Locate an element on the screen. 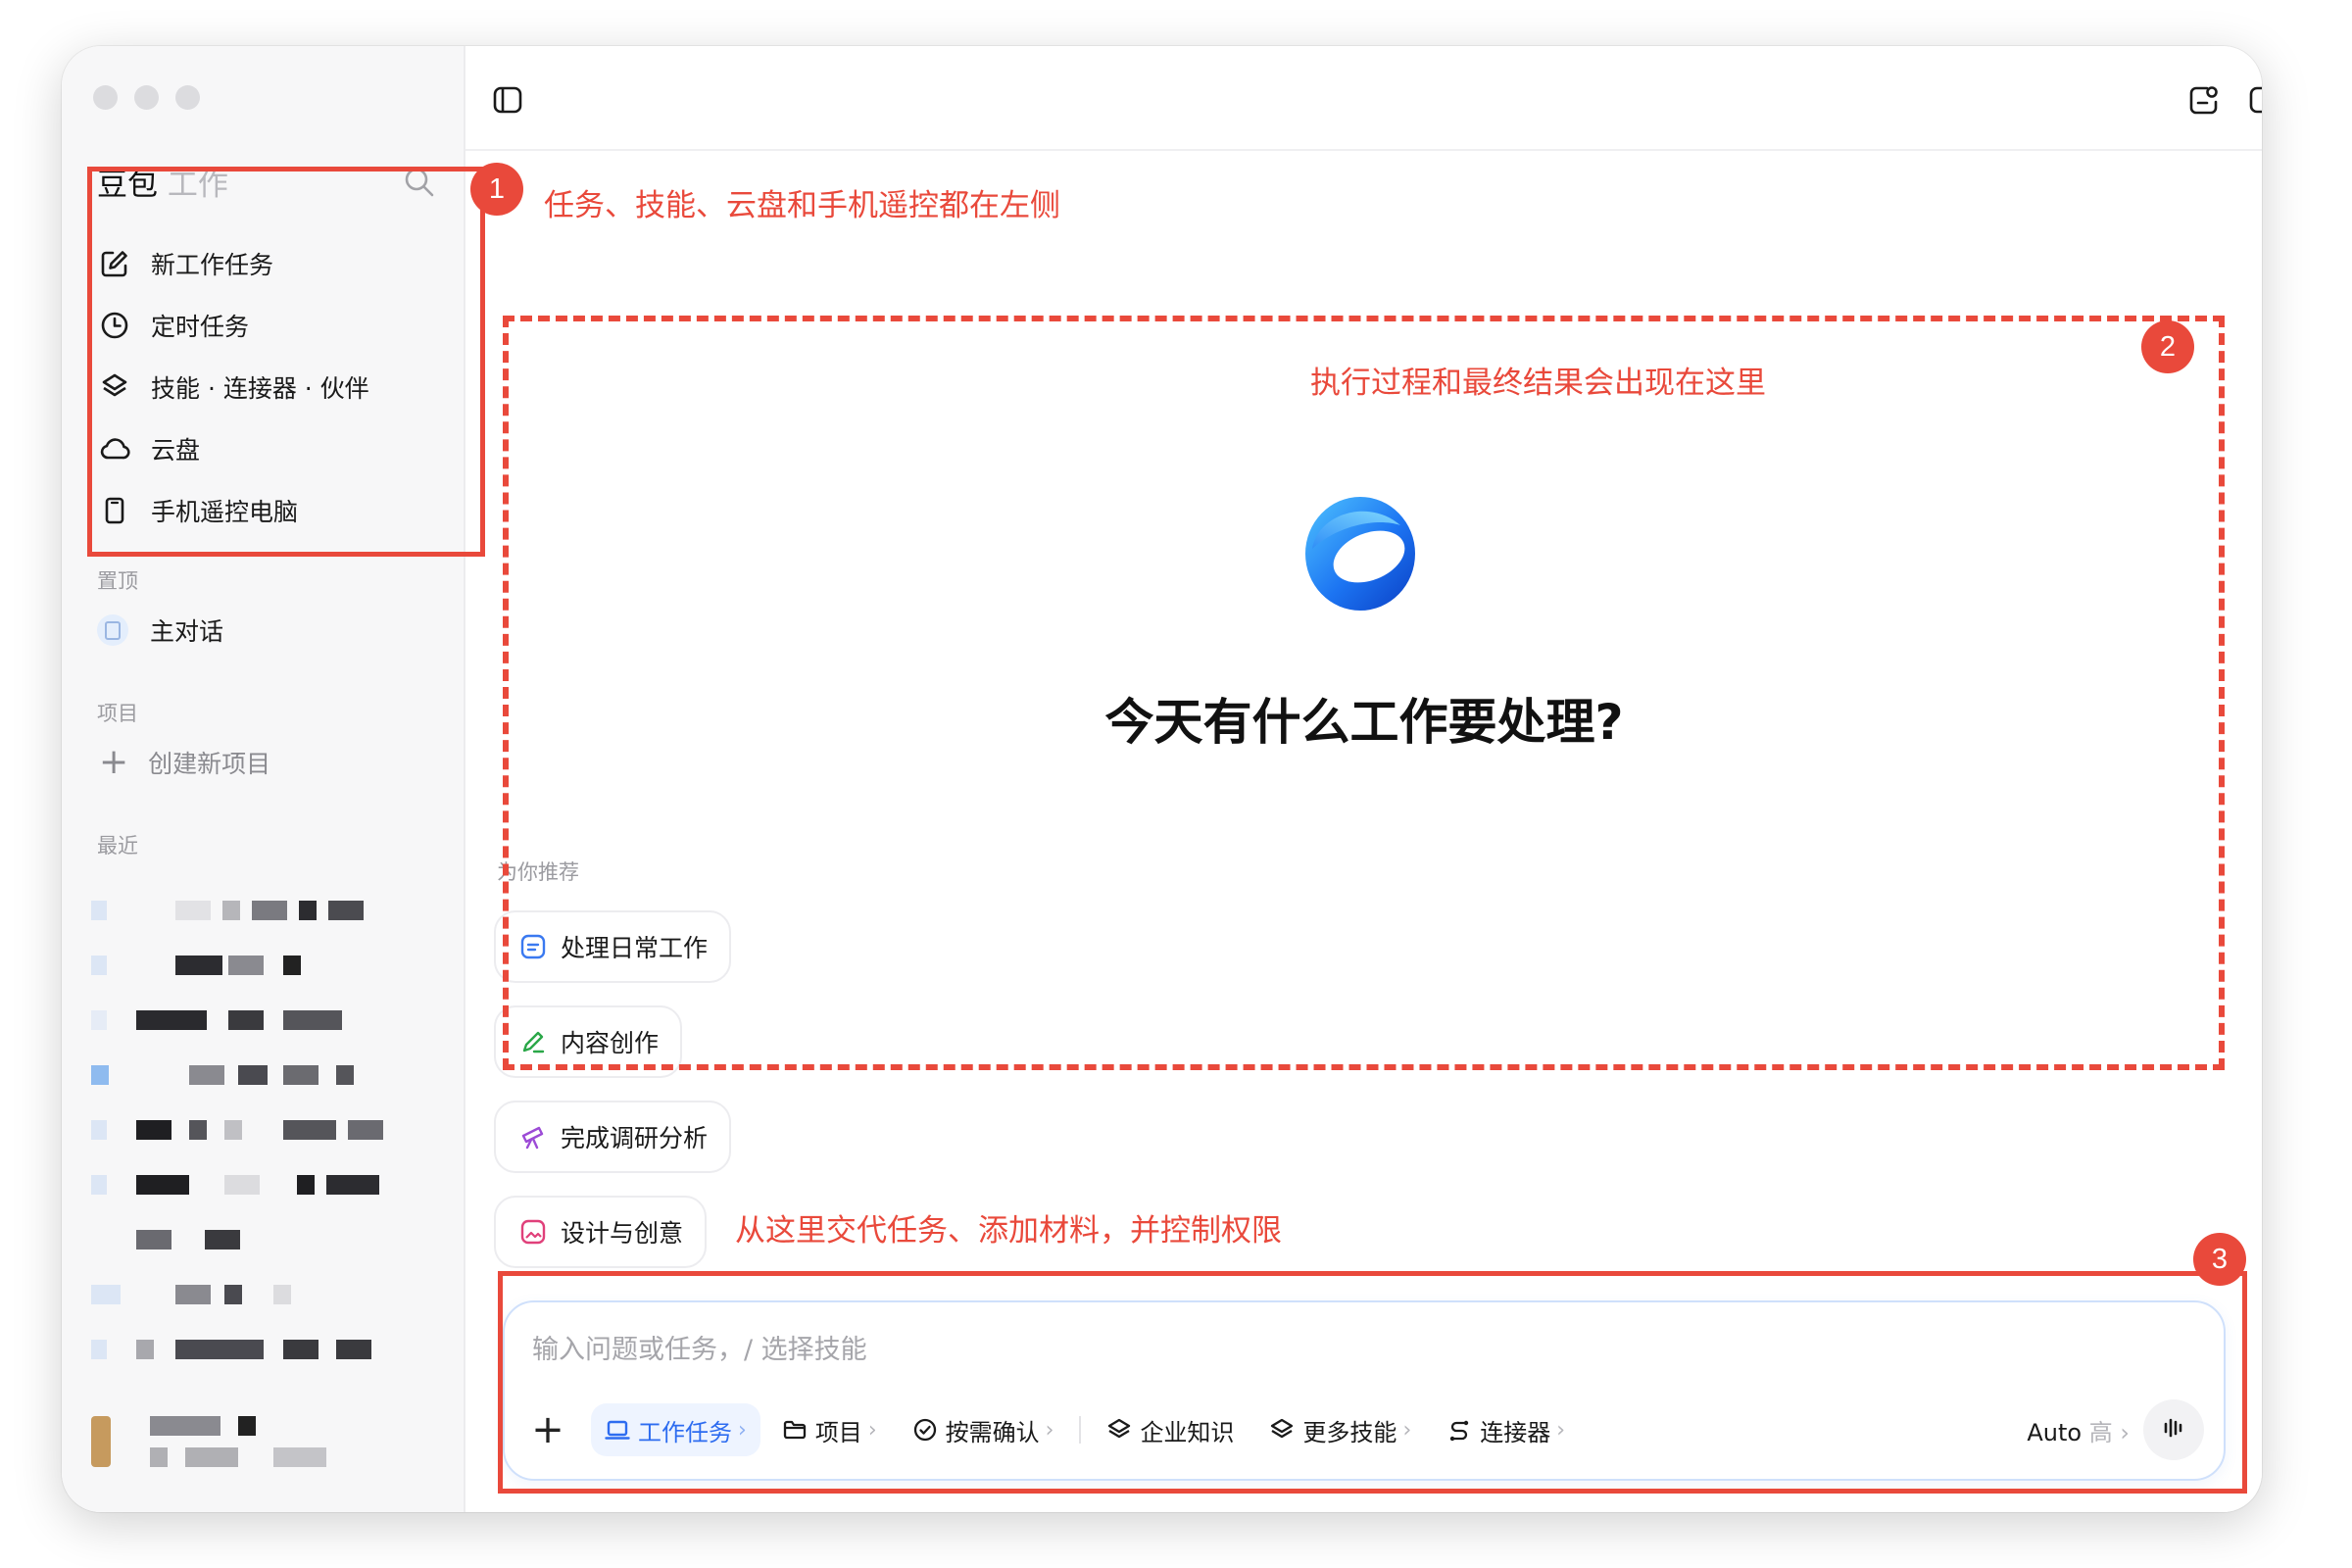 The image size is (2352, 1568). window-controls is located at coordinates (146, 97).